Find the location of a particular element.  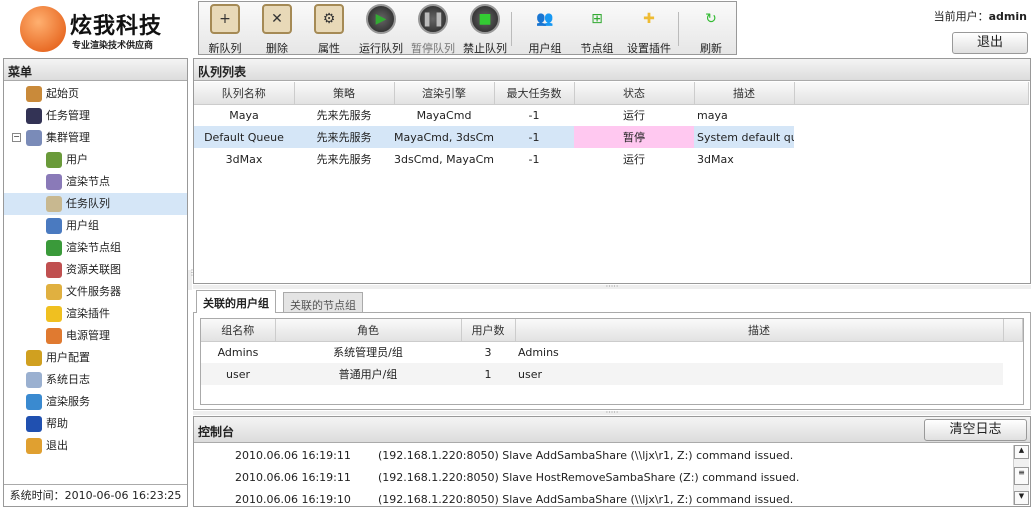

menu-item-3: 用户 is located at coordinates (67, 160).